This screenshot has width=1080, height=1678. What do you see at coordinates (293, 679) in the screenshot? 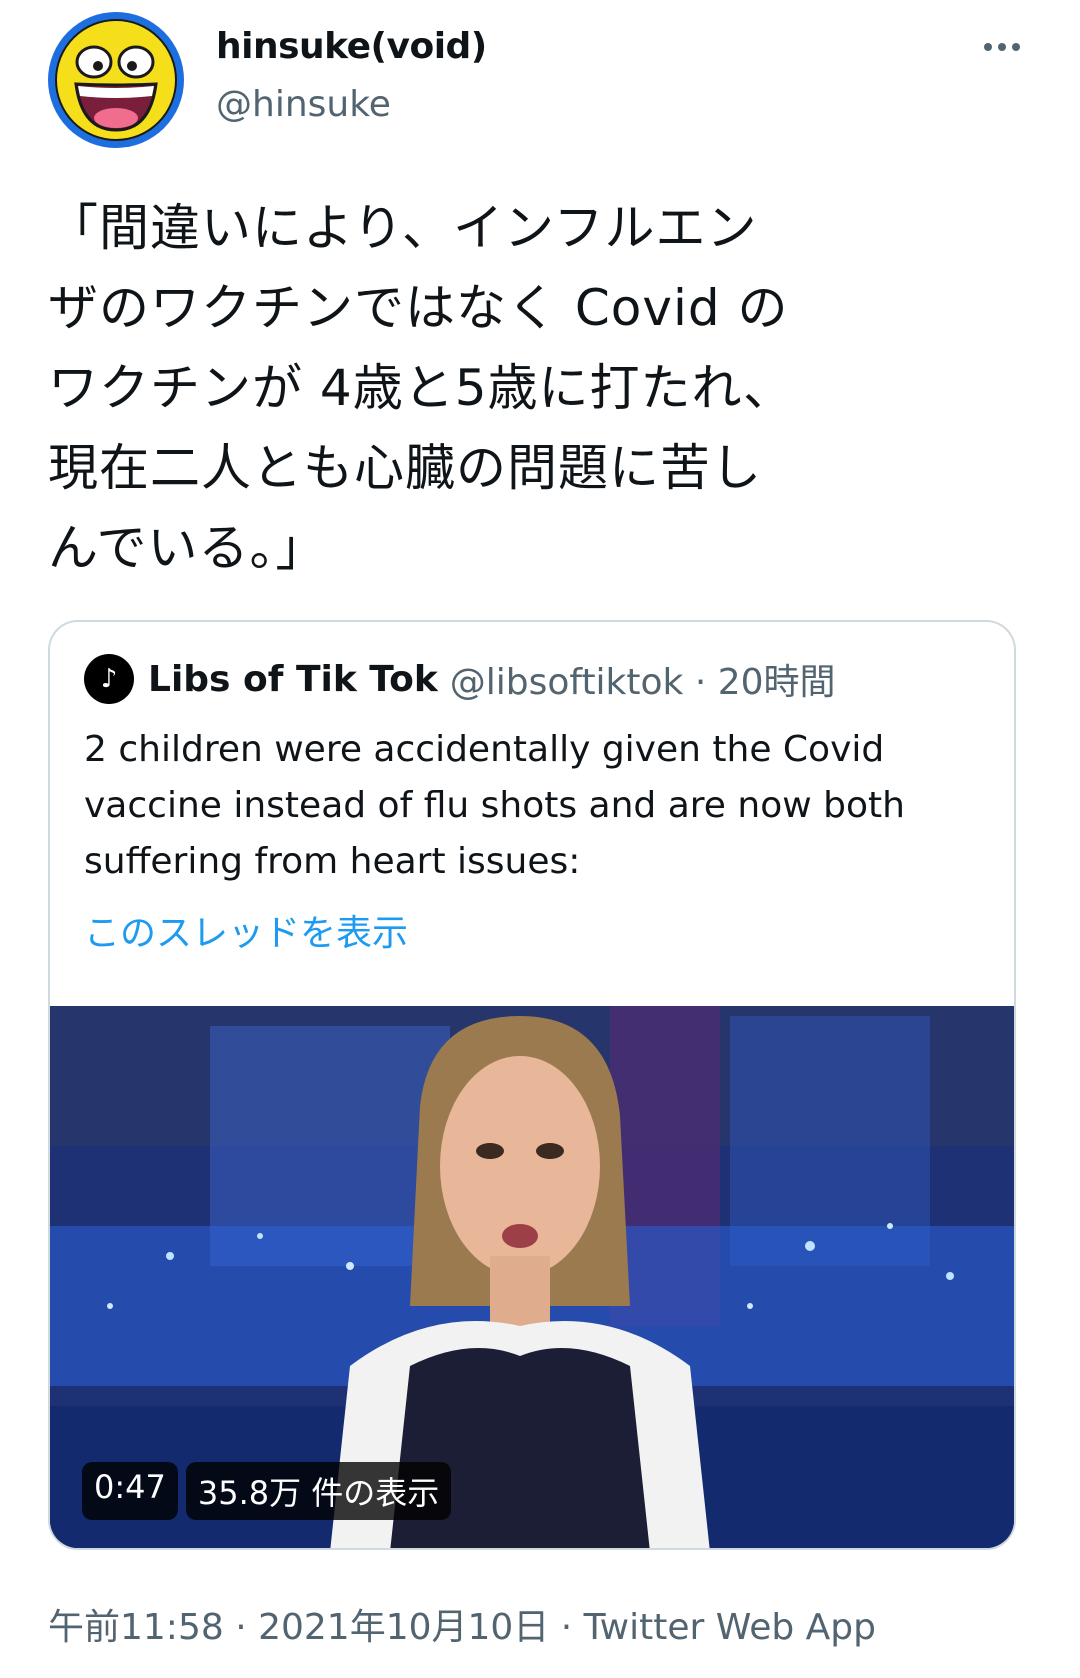
I see `quoted-author-name: Libs of Tik Tok` at bounding box center [293, 679].